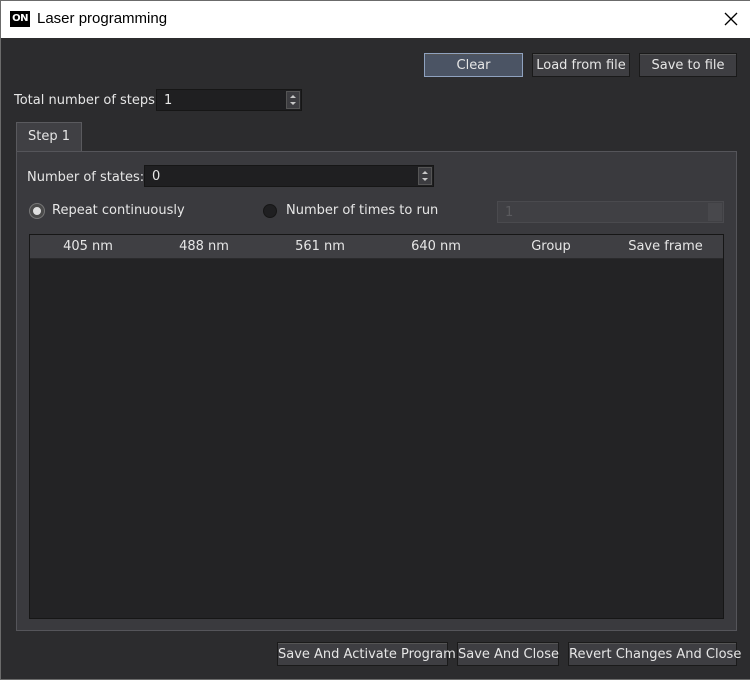  Describe the element at coordinates (581, 65) in the screenshot. I see `load-from-file-button: Load from file` at that location.